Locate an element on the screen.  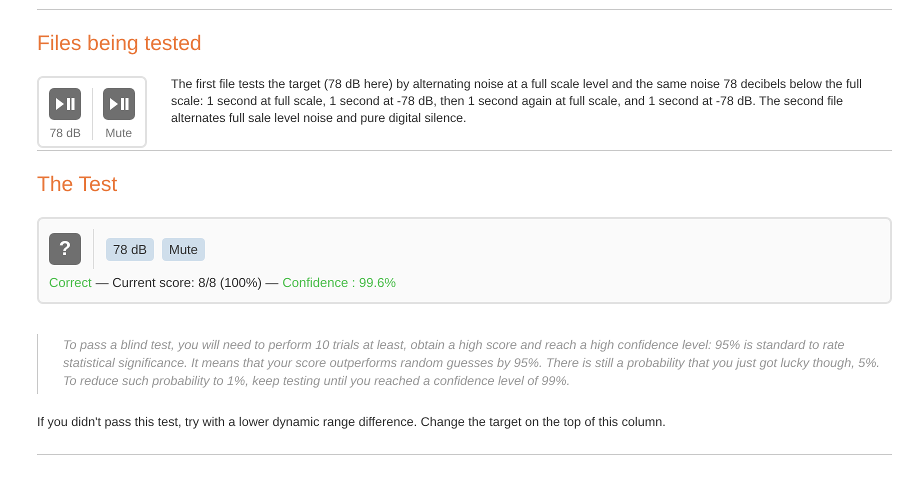
hint-text: If you didn't pass this test, try with a lower dynamic range difference. Change the target on the top of this column. is located at coordinates (352, 422).